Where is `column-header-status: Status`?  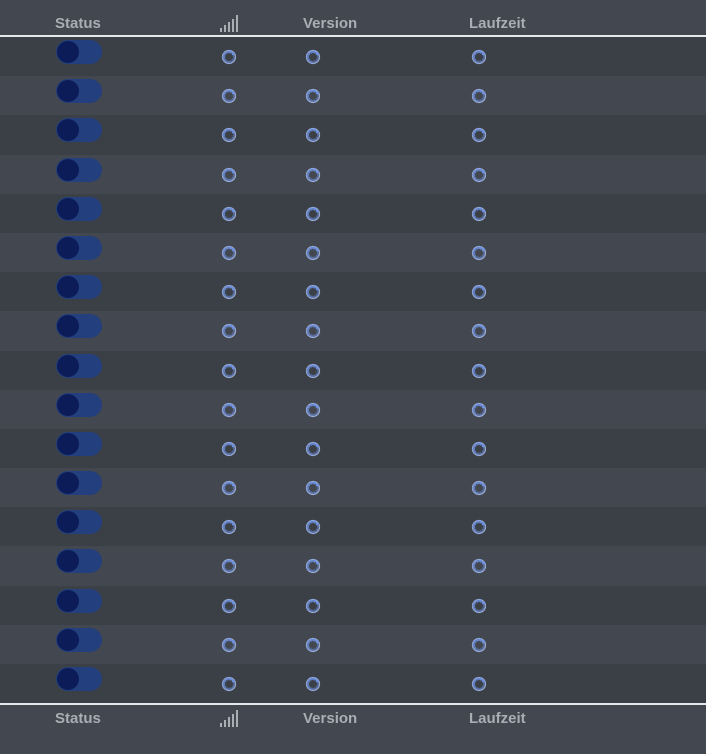 column-header-status: Status is located at coordinates (78, 24).